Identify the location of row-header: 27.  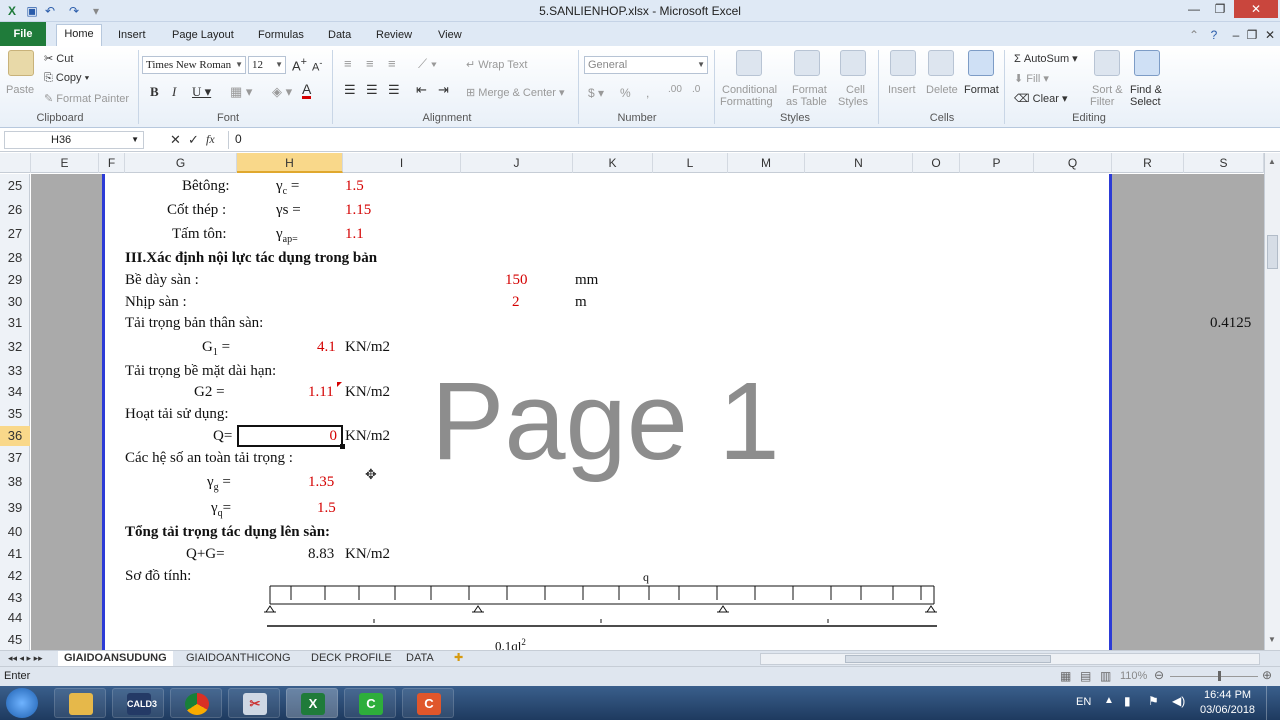
(15, 233).